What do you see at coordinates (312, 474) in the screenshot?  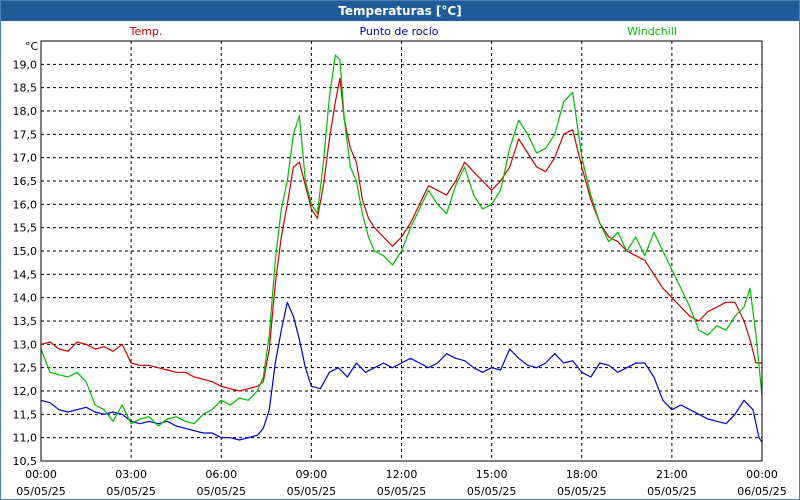 I see `x-tick-time: 09:00` at bounding box center [312, 474].